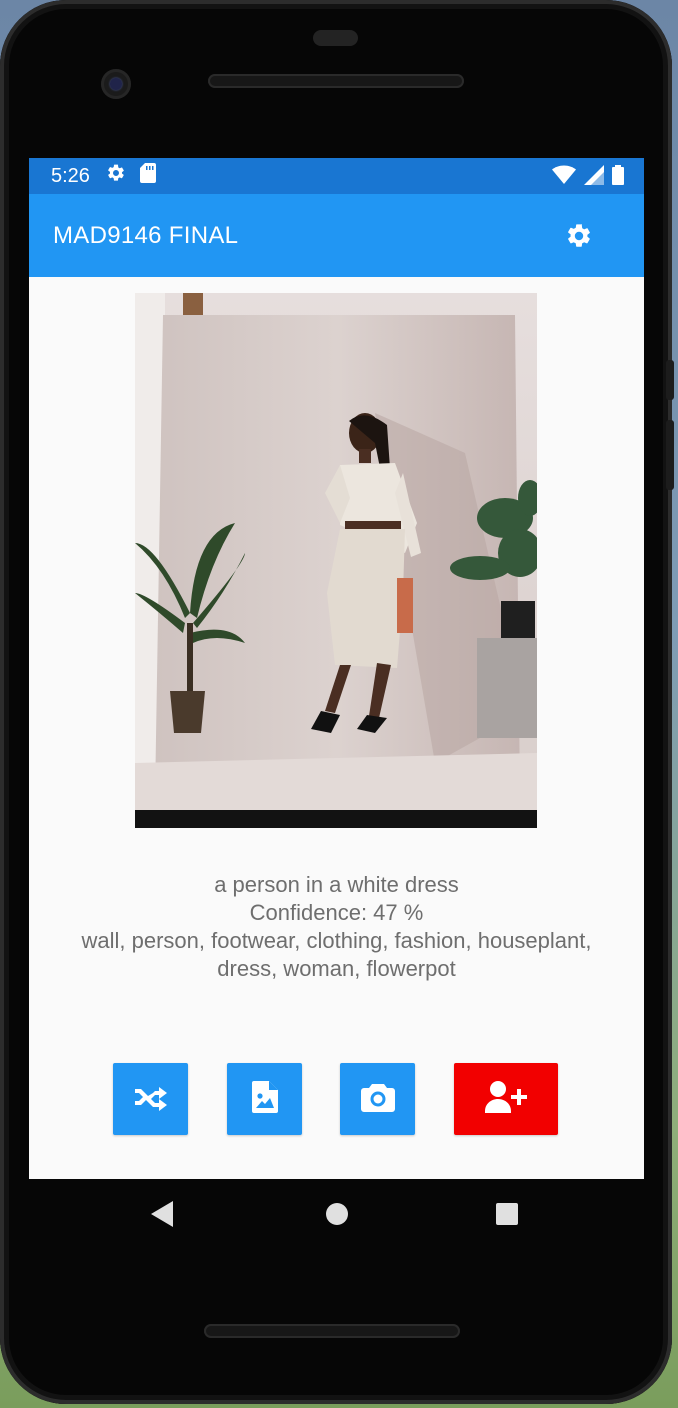  I want to click on volume-button, so click(670, 380).